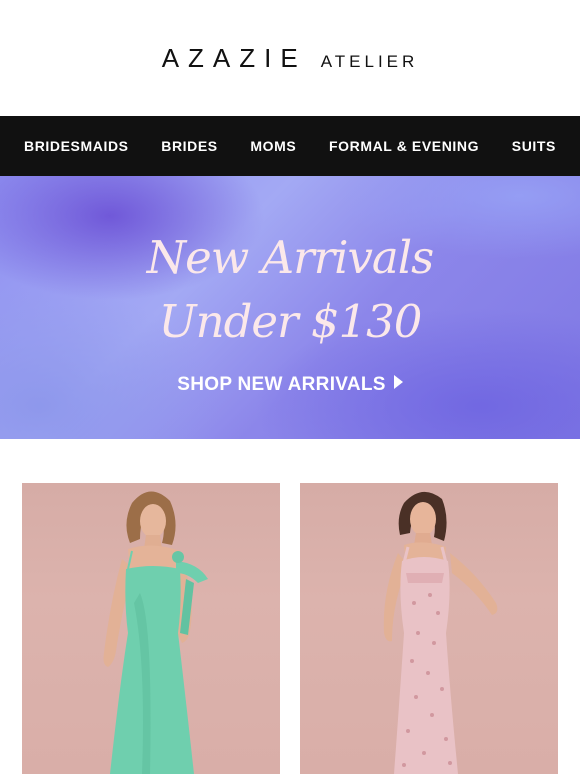  I want to click on brand-logo: AZAZIE ATELIER, so click(290, 58).